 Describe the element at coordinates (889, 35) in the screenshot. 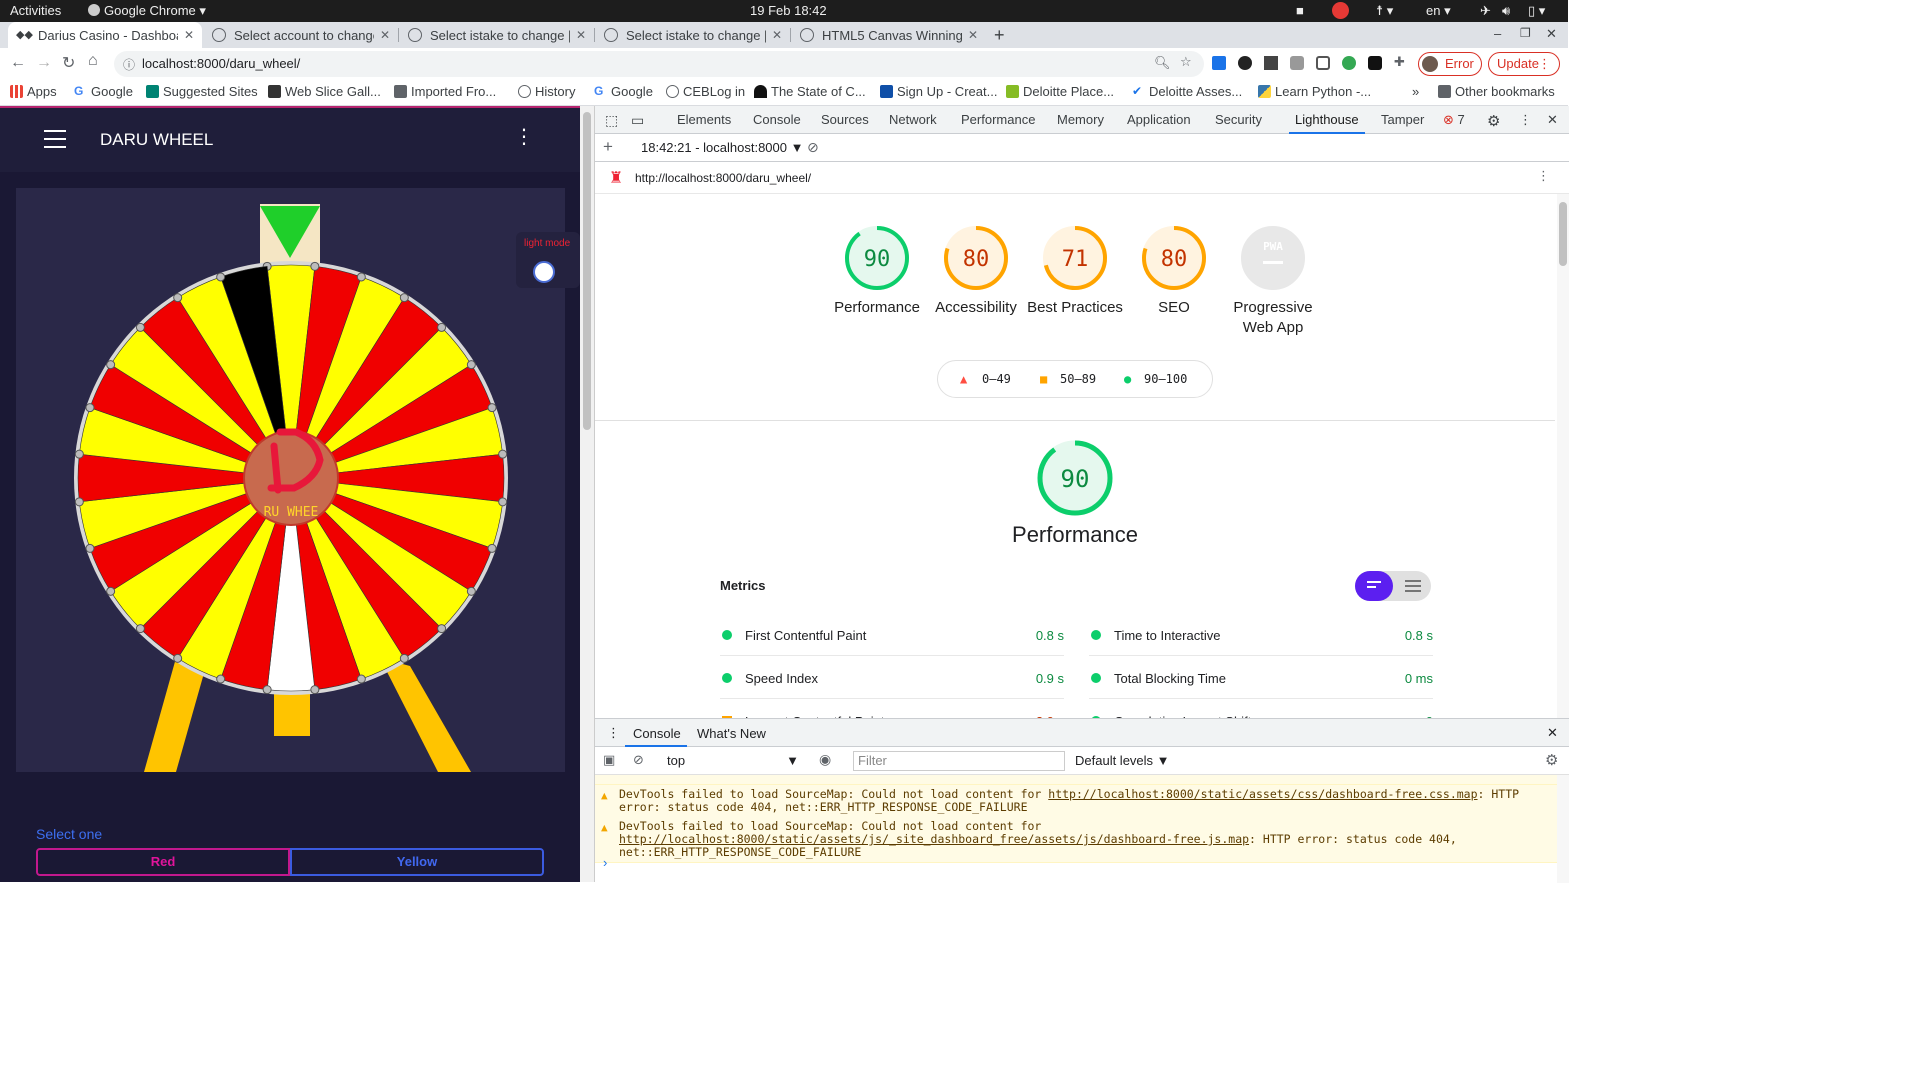

I see `tab-html5-canvas: HTML5 Canvas Winning W ✕` at that location.